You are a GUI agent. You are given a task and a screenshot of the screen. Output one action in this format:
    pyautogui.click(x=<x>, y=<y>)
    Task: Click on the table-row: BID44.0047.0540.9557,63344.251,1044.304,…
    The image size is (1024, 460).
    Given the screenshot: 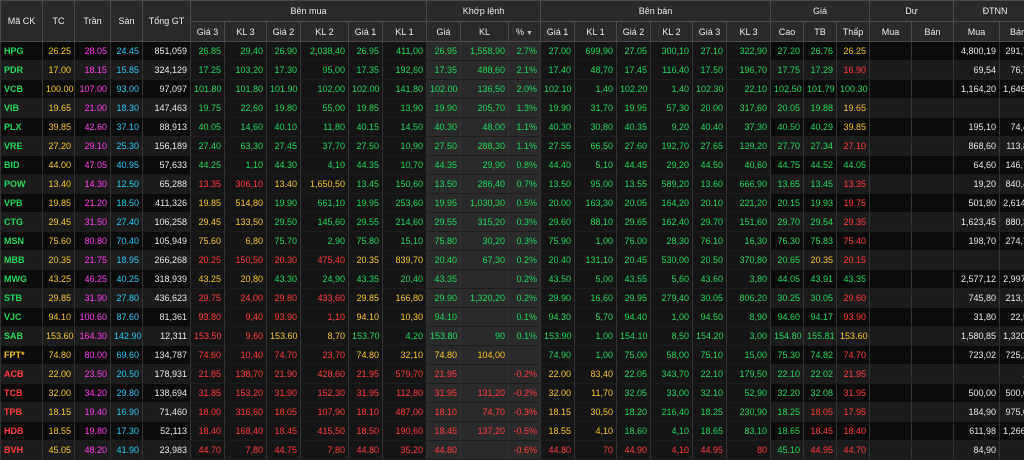 What is the action you would take?
    pyautogui.click(x=512, y=165)
    